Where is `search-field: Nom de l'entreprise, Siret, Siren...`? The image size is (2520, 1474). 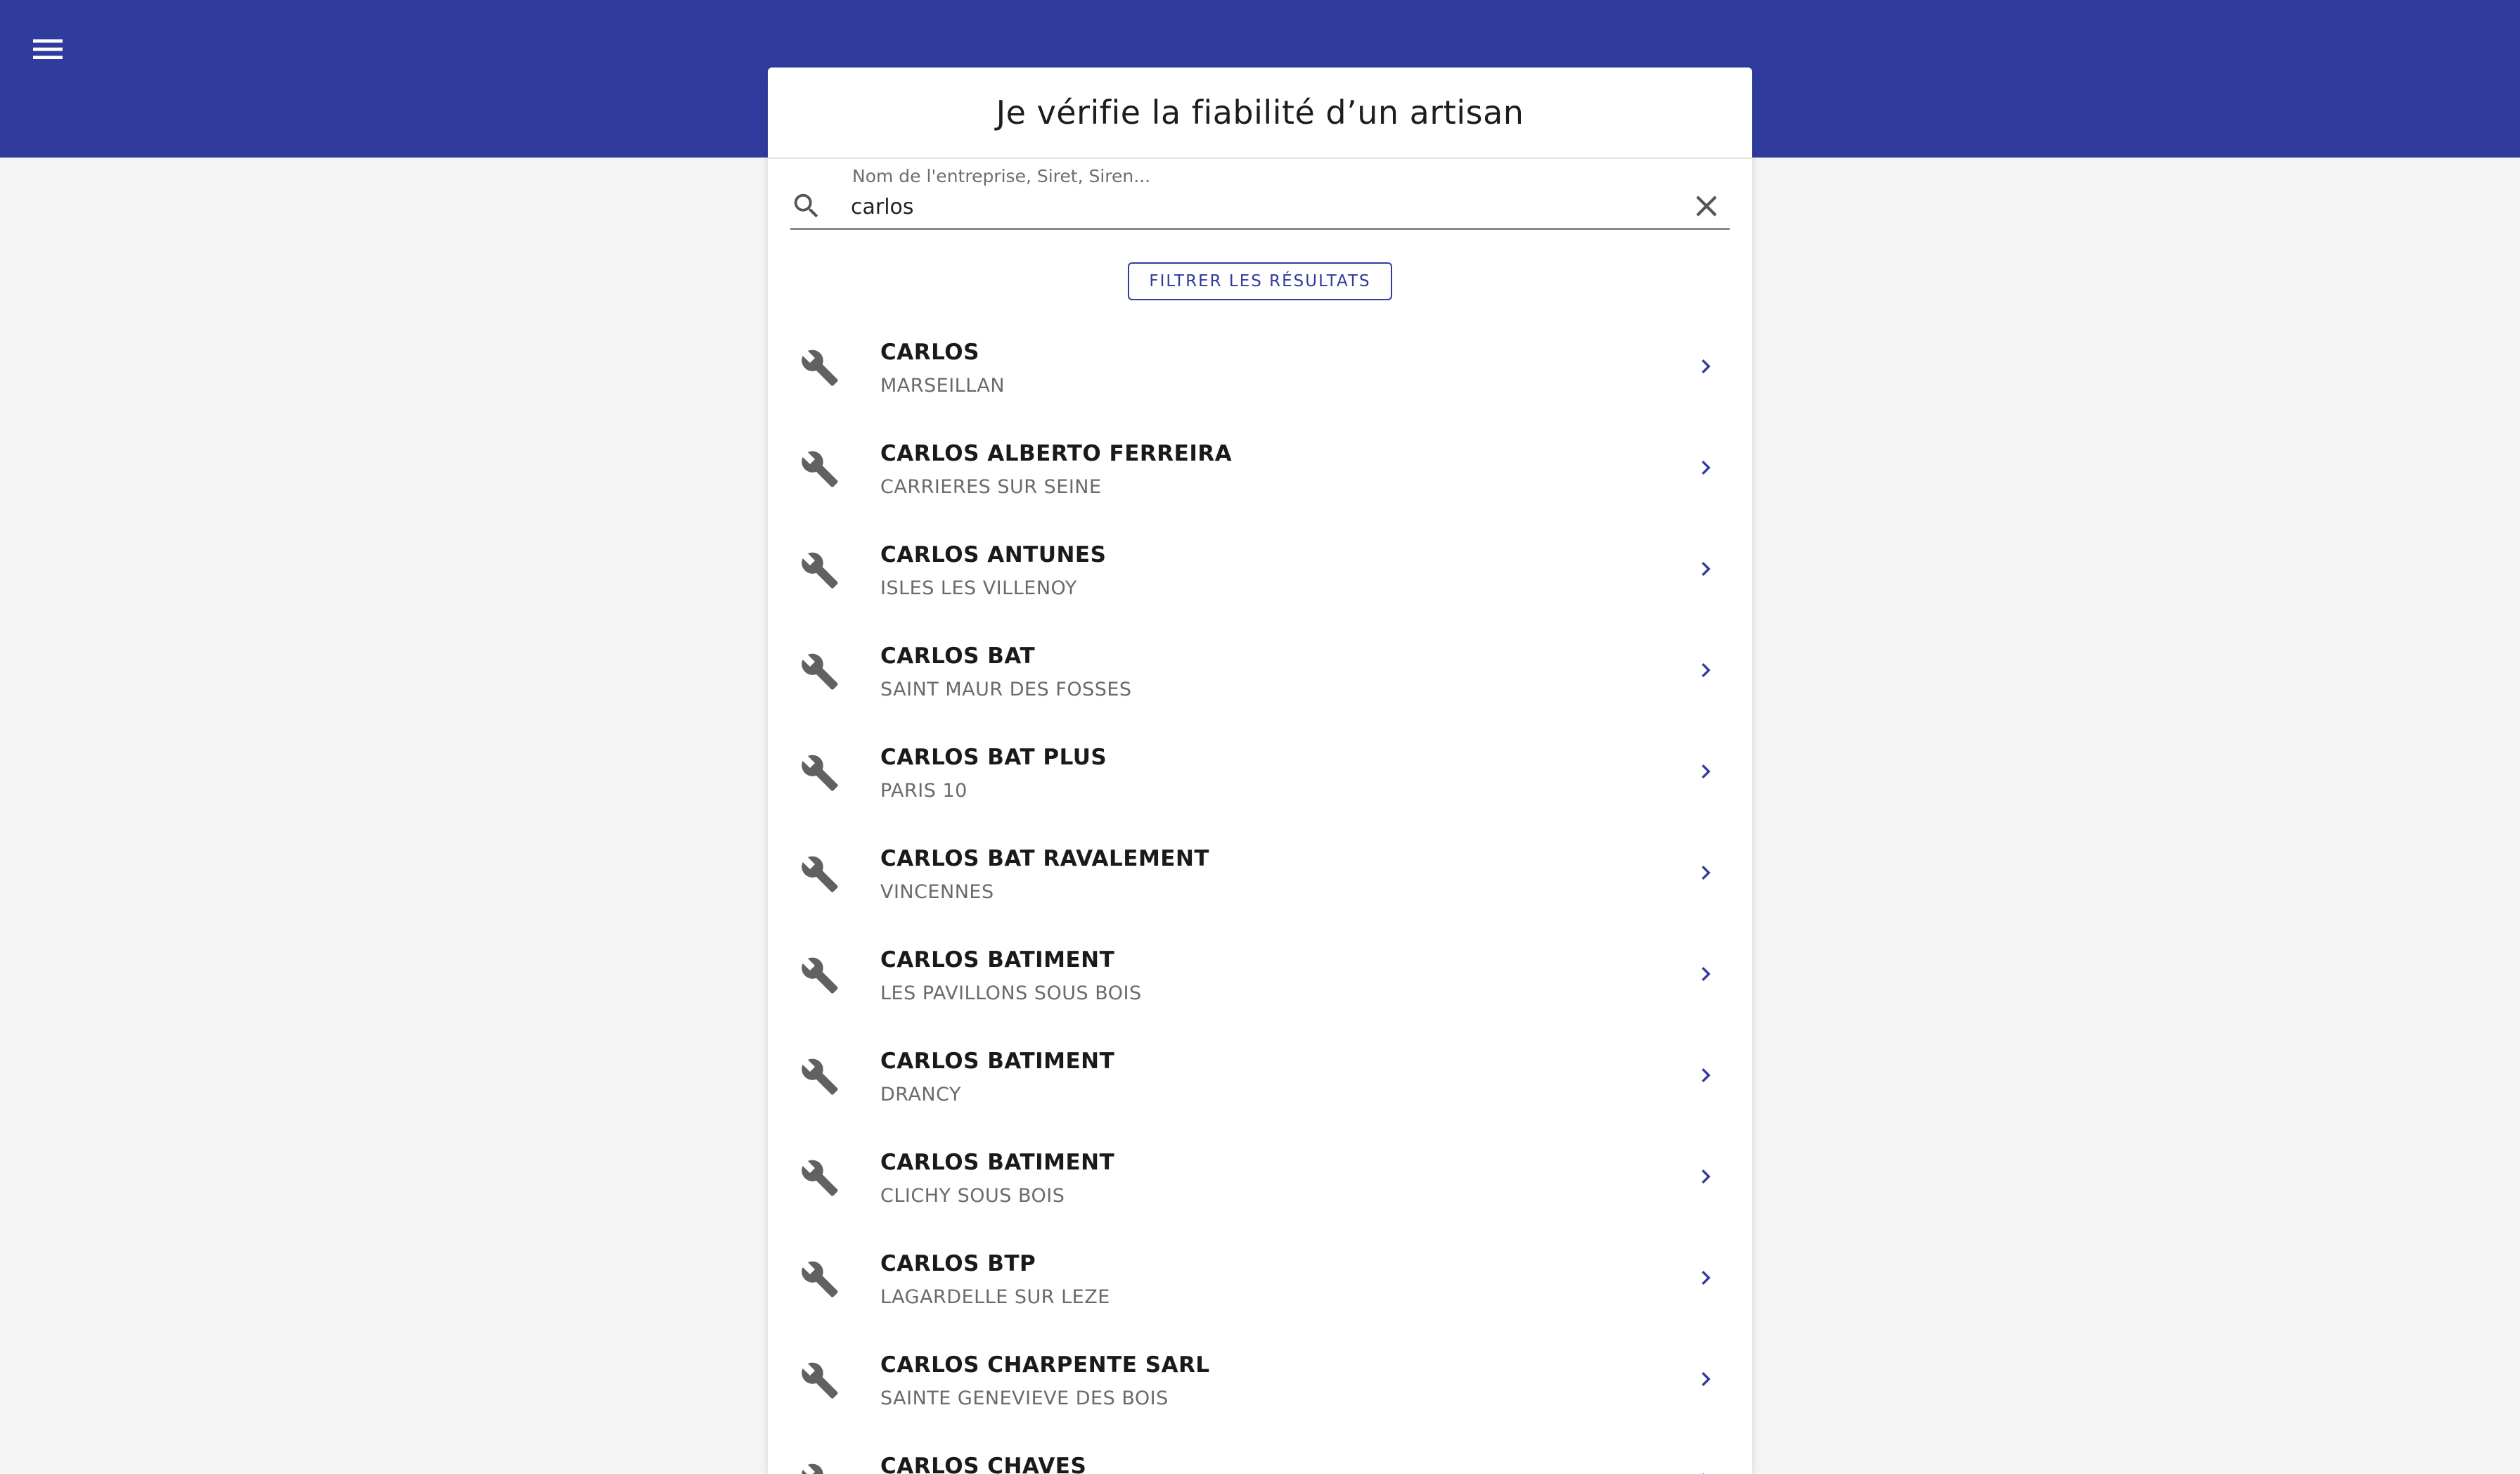
search-field: Nom de l'entreprise, Siret, Siren... is located at coordinates (1260, 194).